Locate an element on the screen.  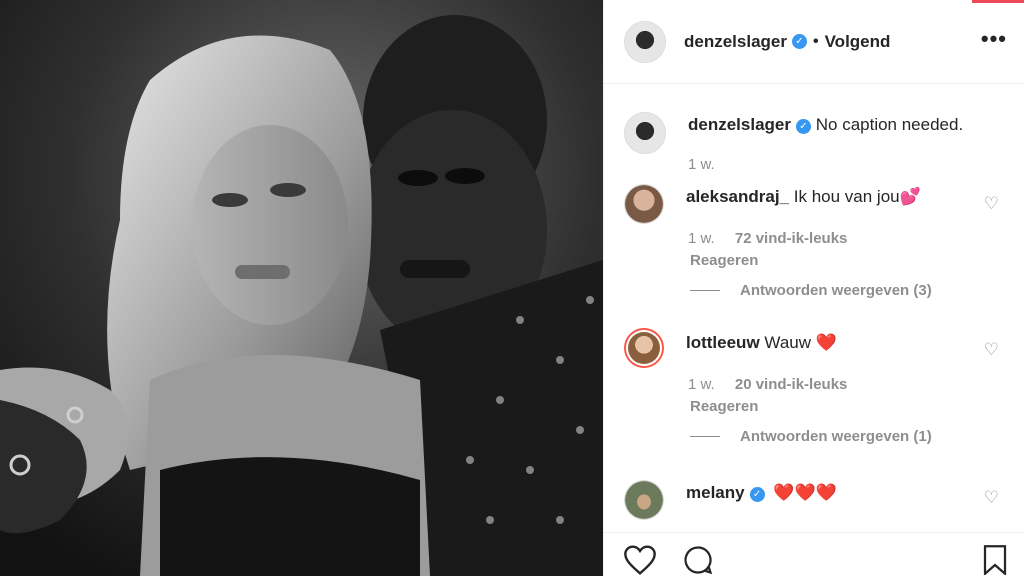
comment-meta: 1 w. 72 vind-ik-leuks is located at coordinates (767, 238).